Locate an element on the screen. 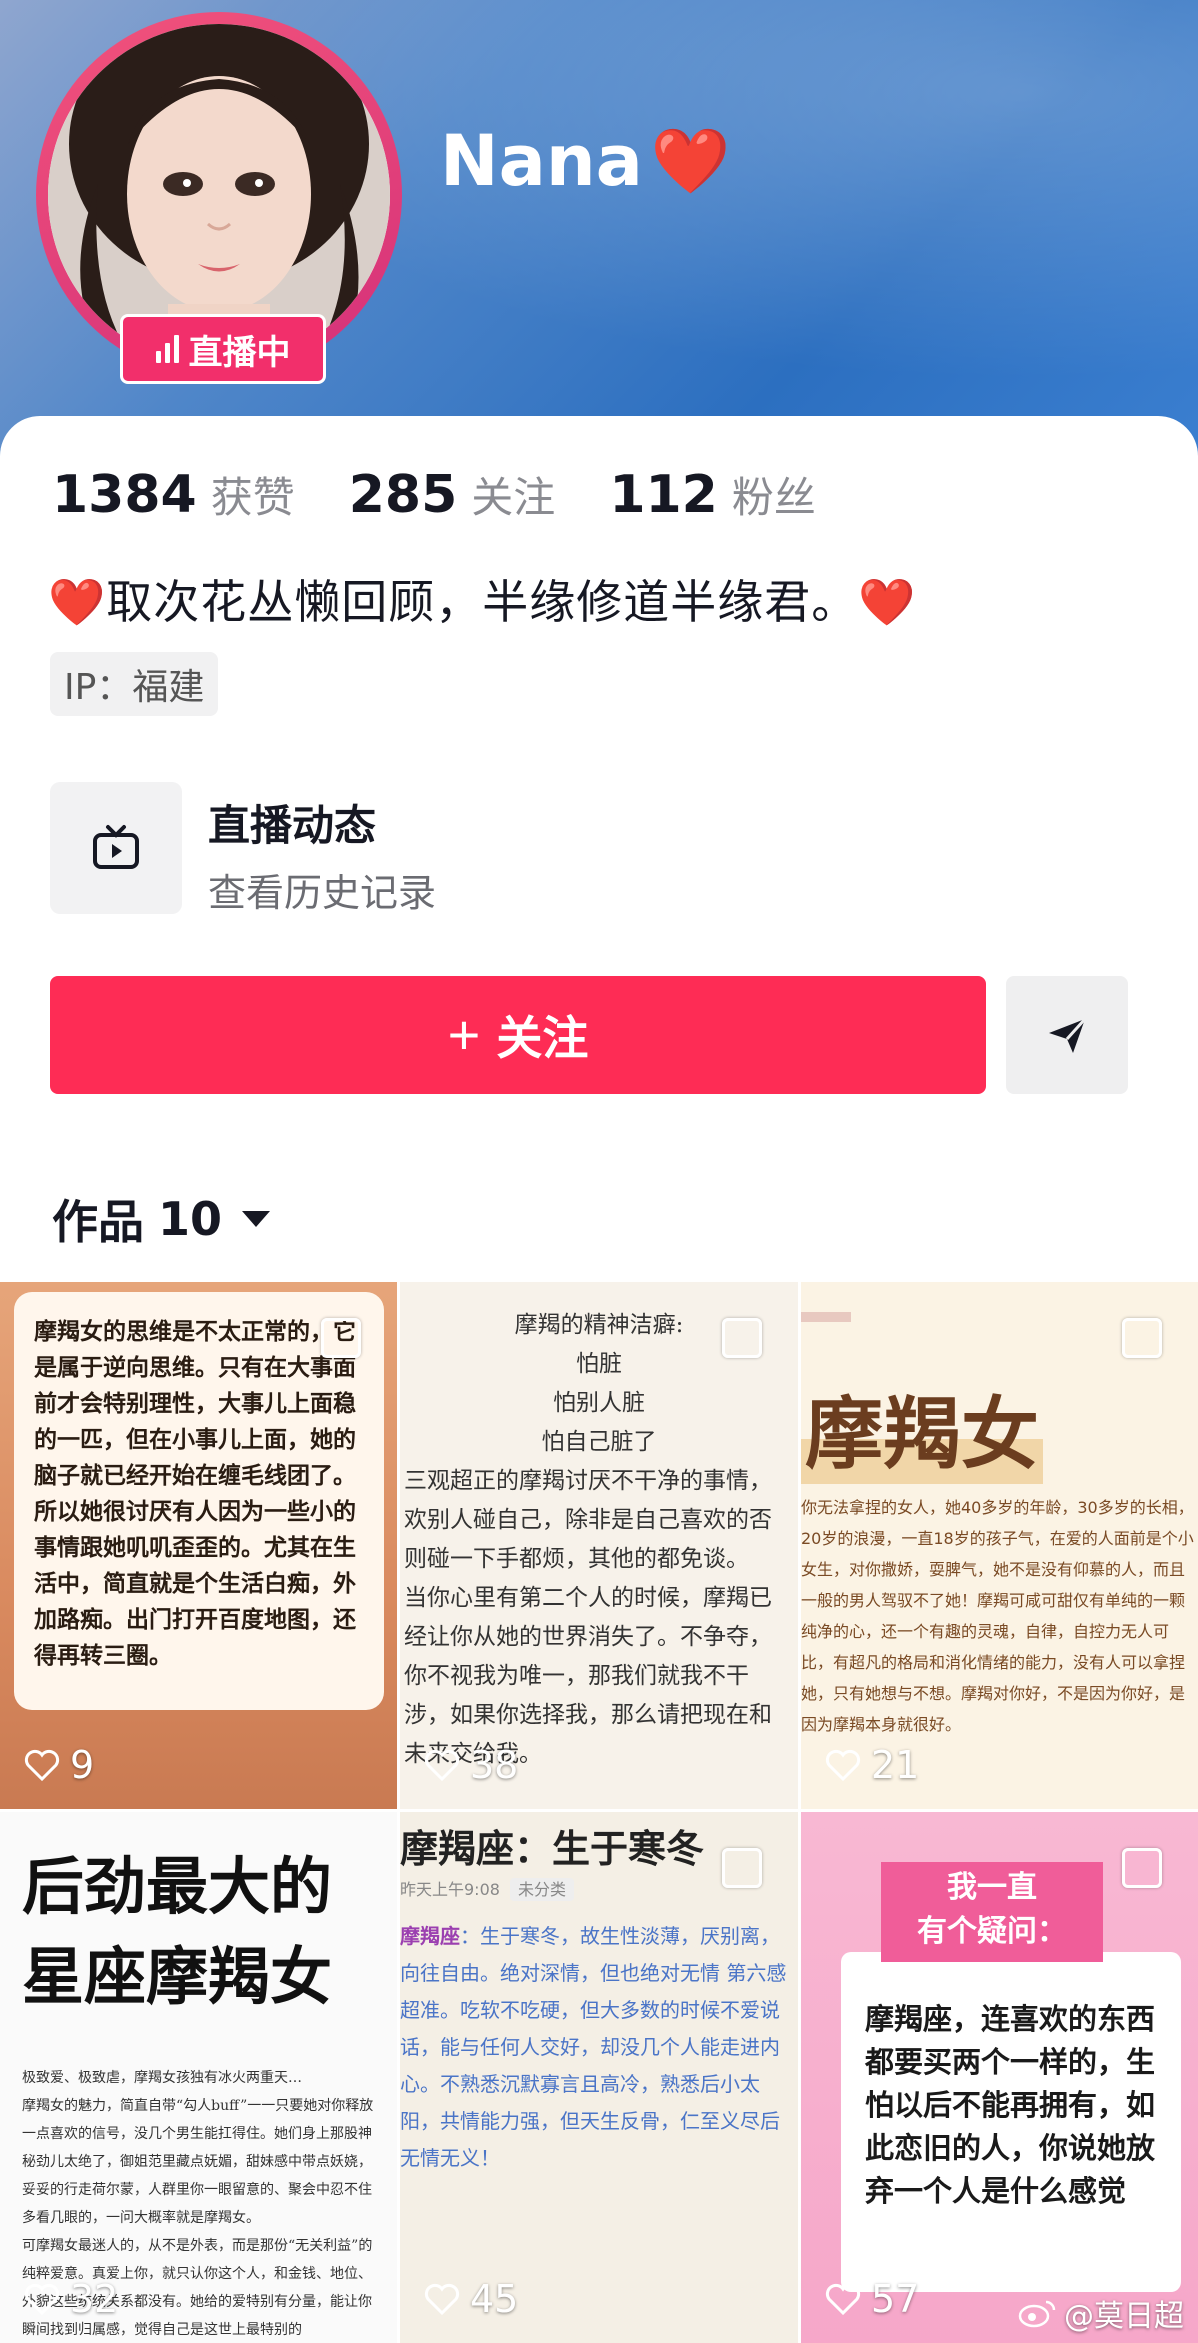 The height and width of the screenshot is (2343, 1198). stat-followers-label: 粉丝 is located at coordinates (773, 497).